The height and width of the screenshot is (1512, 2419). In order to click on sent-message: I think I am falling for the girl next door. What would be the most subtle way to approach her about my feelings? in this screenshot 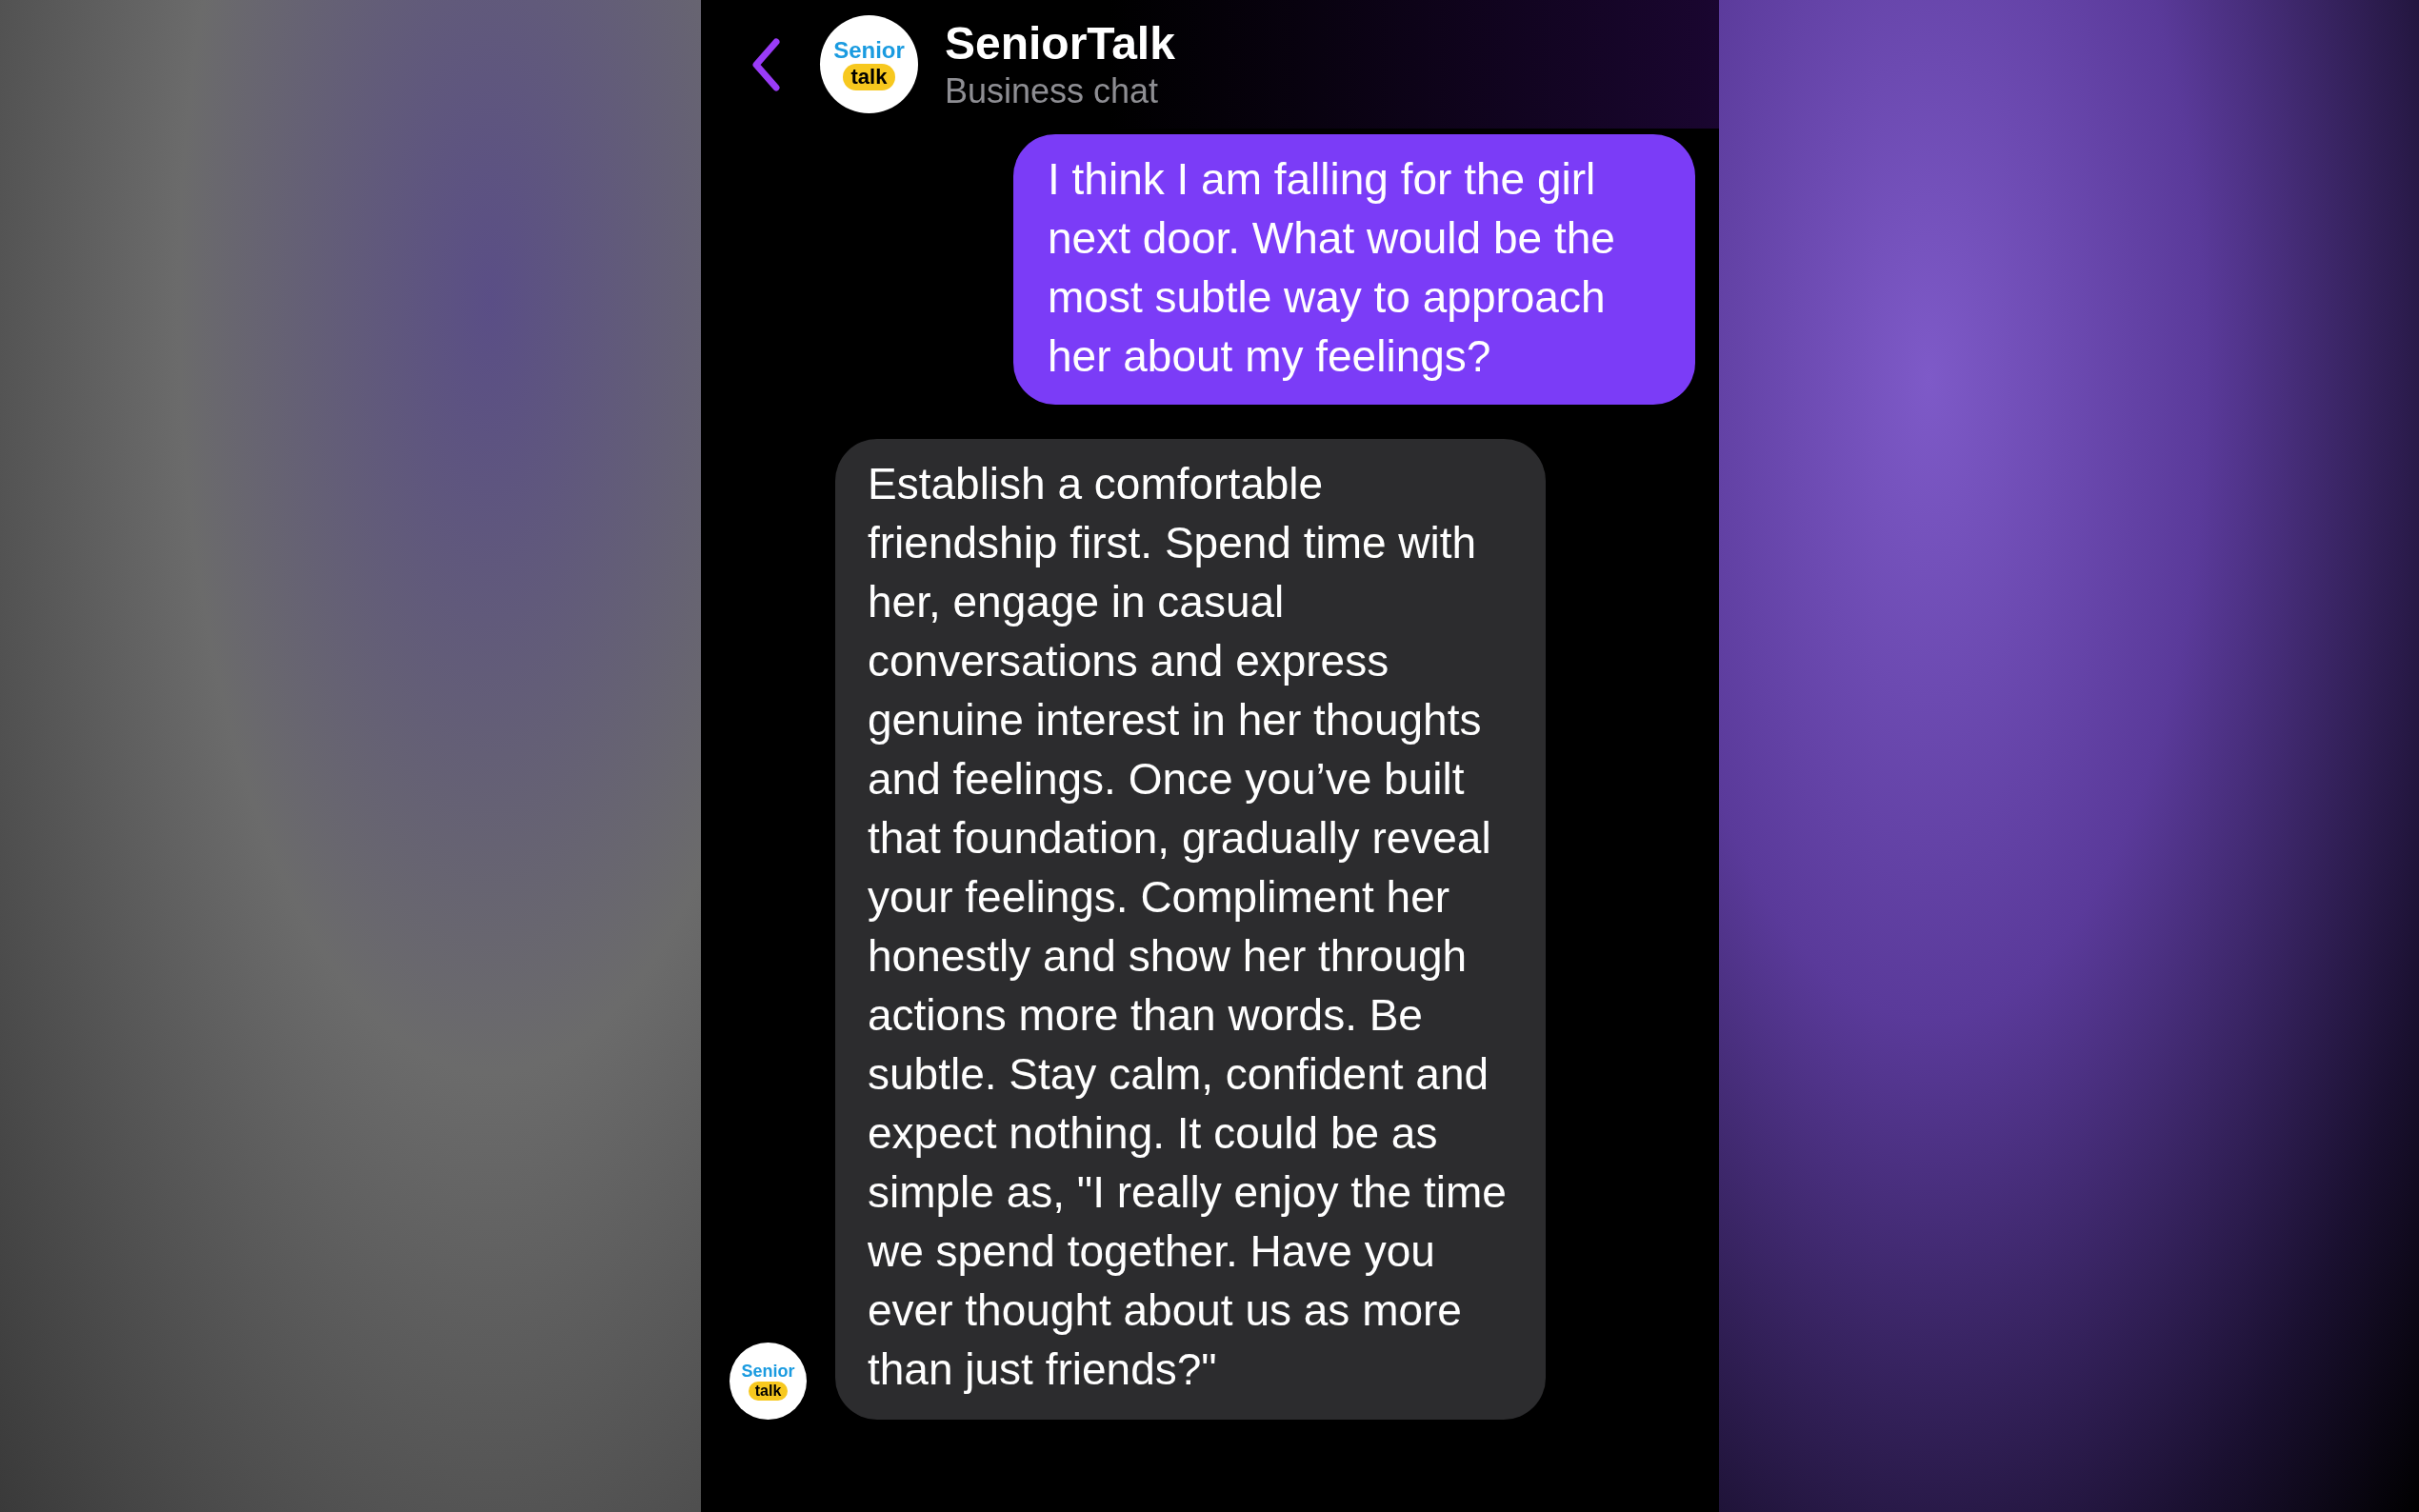, I will do `click(1354, 269)`.